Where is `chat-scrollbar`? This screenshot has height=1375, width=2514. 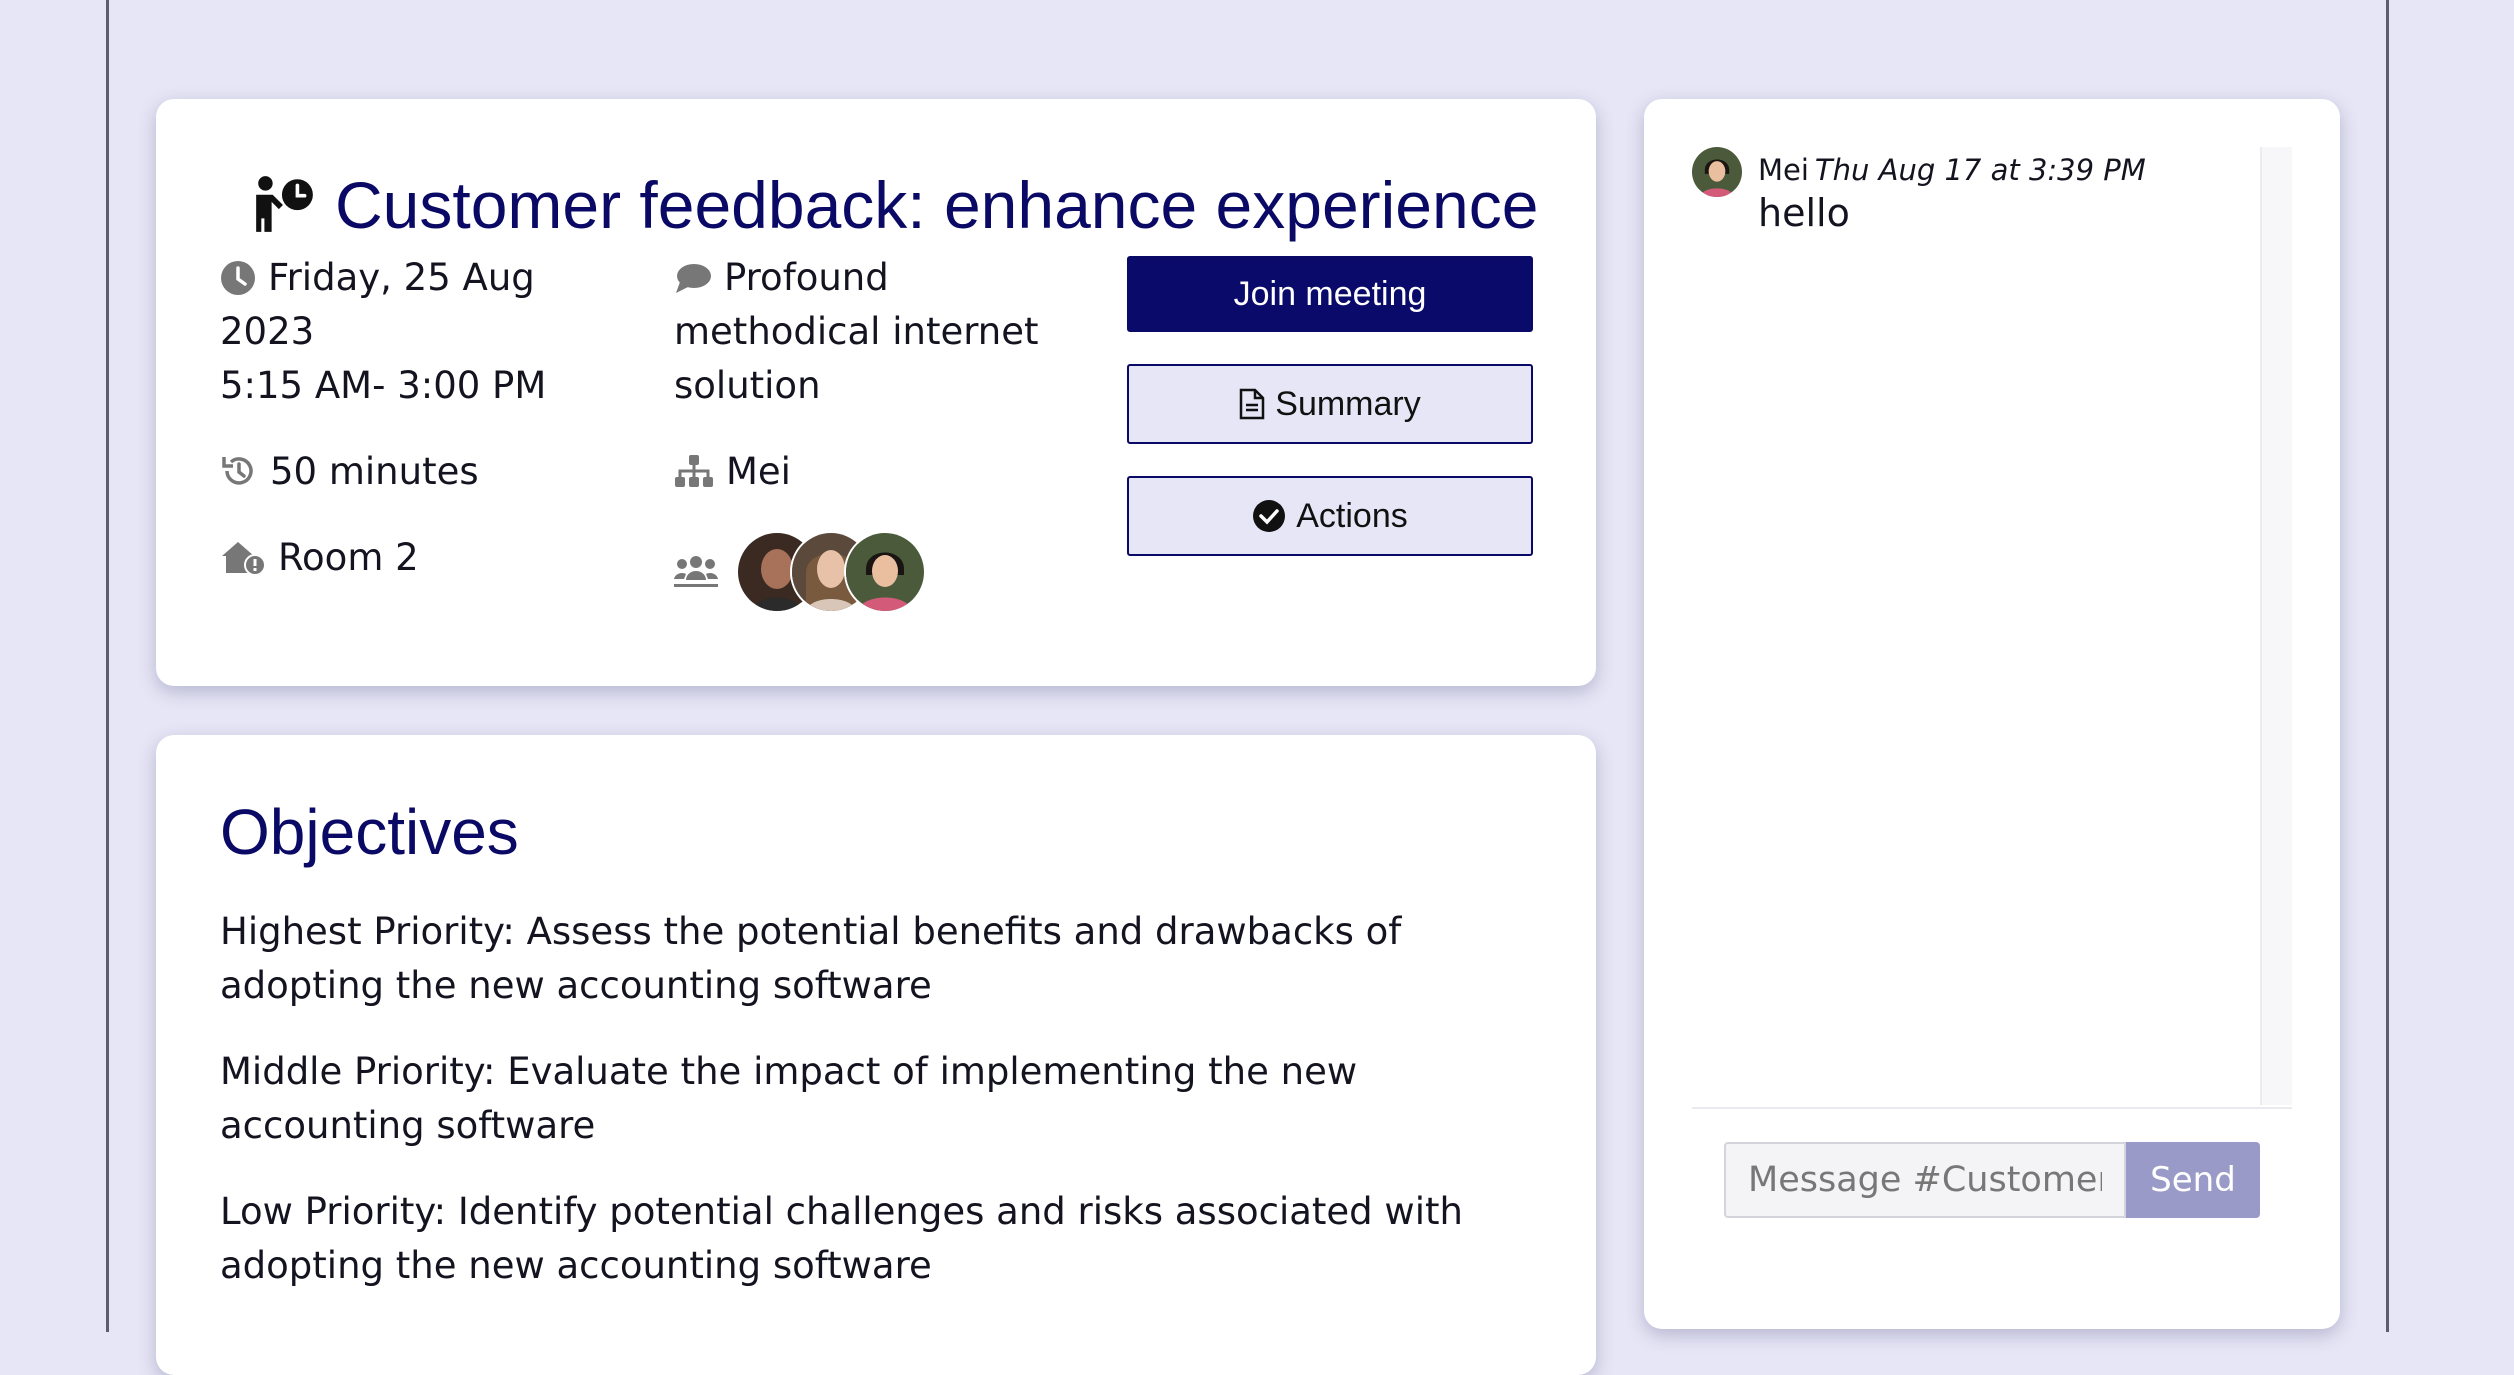 chat-scrollbar is located at coordinates (2276, 626).